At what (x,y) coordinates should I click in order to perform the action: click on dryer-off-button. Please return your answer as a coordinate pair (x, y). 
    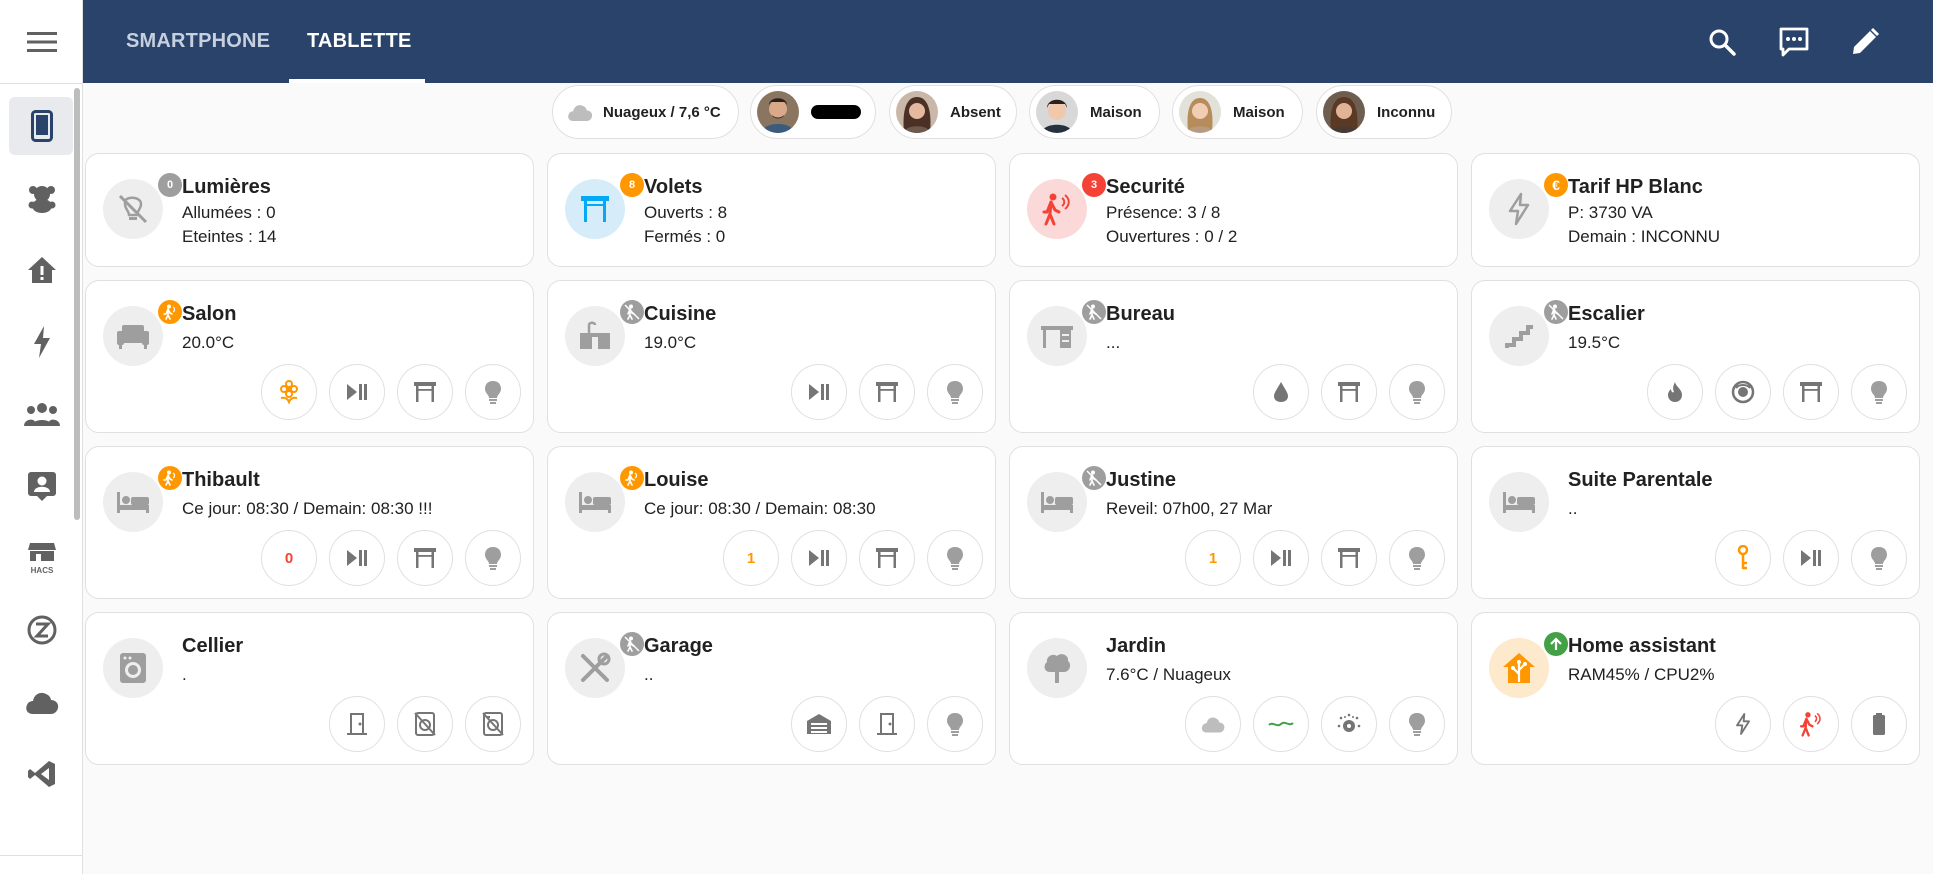
    Looking at the image, I should click on (493, 724).